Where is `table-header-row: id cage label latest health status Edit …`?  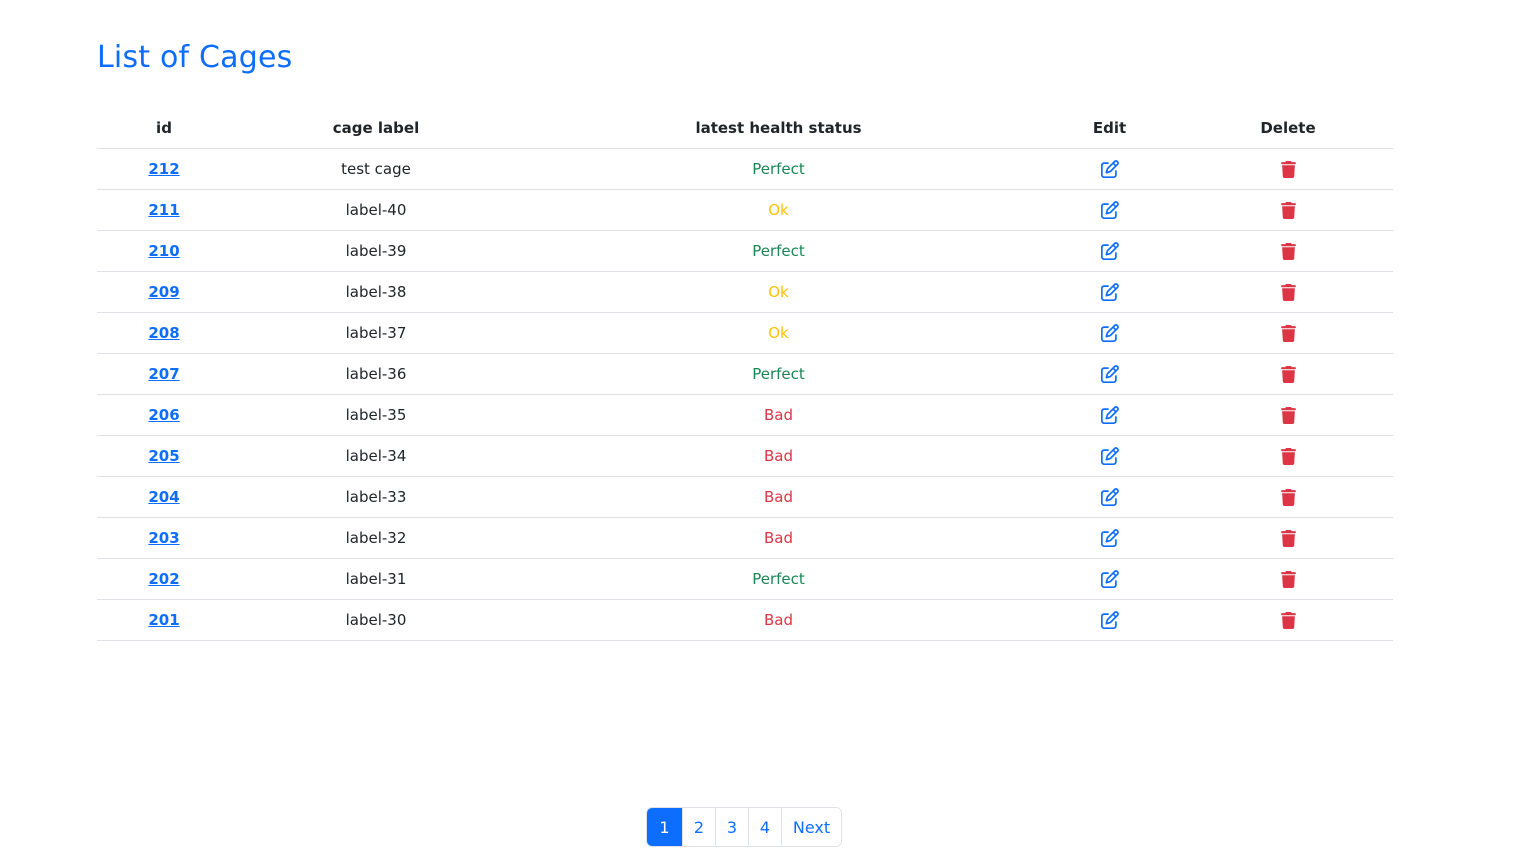 table-header-row: id cage label latest health status Edit … is located at coordinates (745, 128).